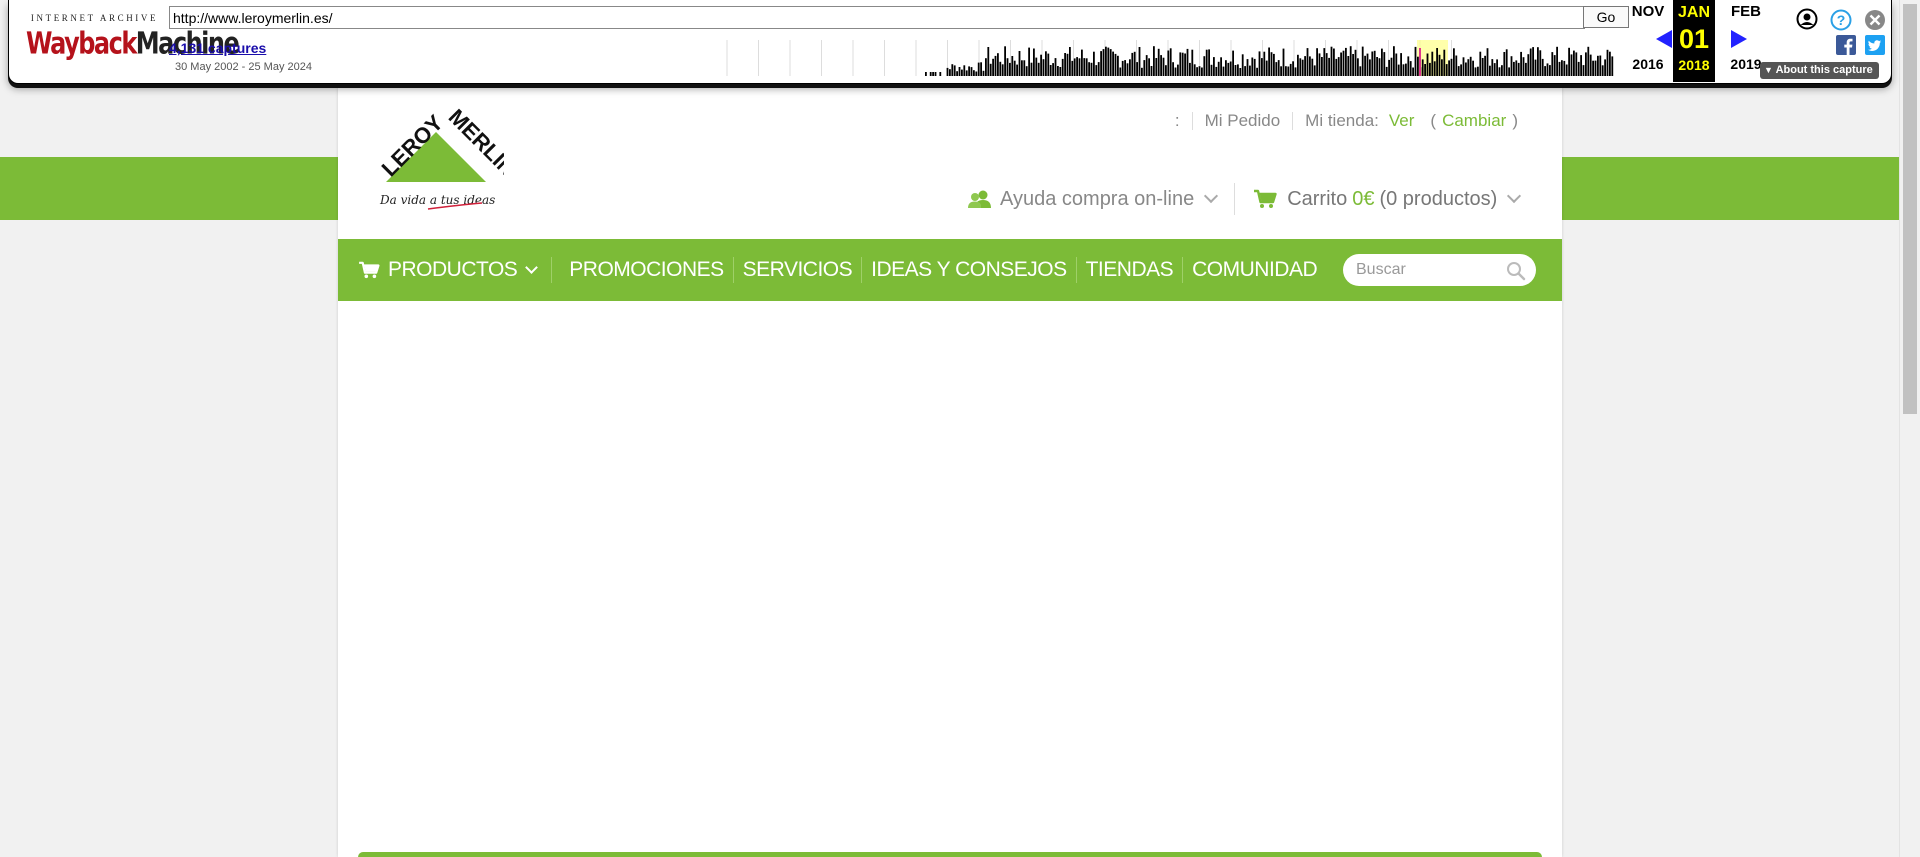 The image size is (1920, 857). Describe the element at coordinates (1418, 270) in the screenshot. I see `search-input` at that location.